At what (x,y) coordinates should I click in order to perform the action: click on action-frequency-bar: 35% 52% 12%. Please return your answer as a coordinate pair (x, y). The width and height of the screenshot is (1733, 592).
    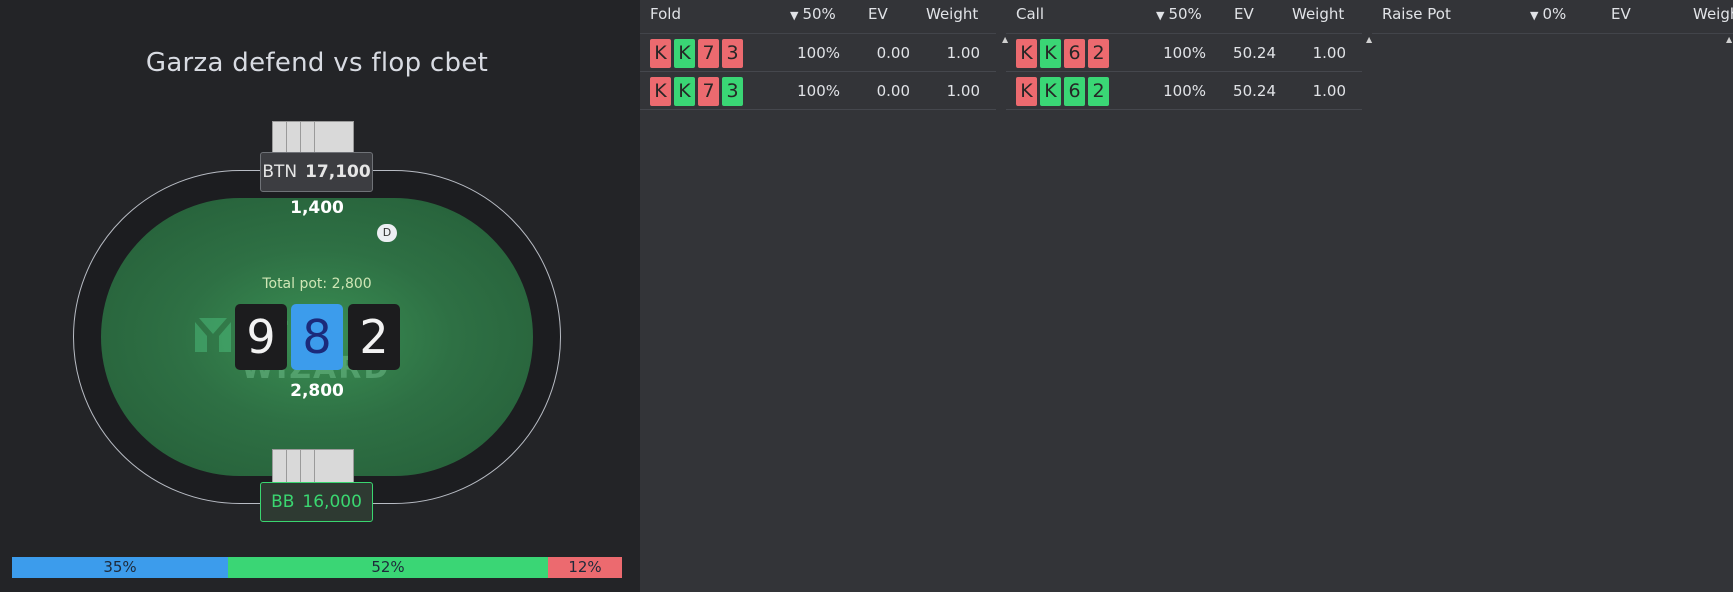
    Looking at the image, I should click on (317, 567).